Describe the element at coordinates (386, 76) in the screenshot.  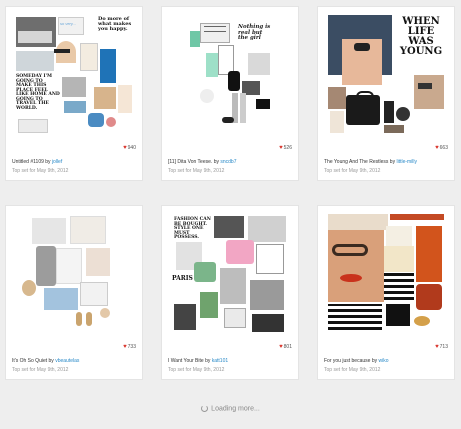
I see `set-image: WHEN LIFE WAS YOUNG` at that location.